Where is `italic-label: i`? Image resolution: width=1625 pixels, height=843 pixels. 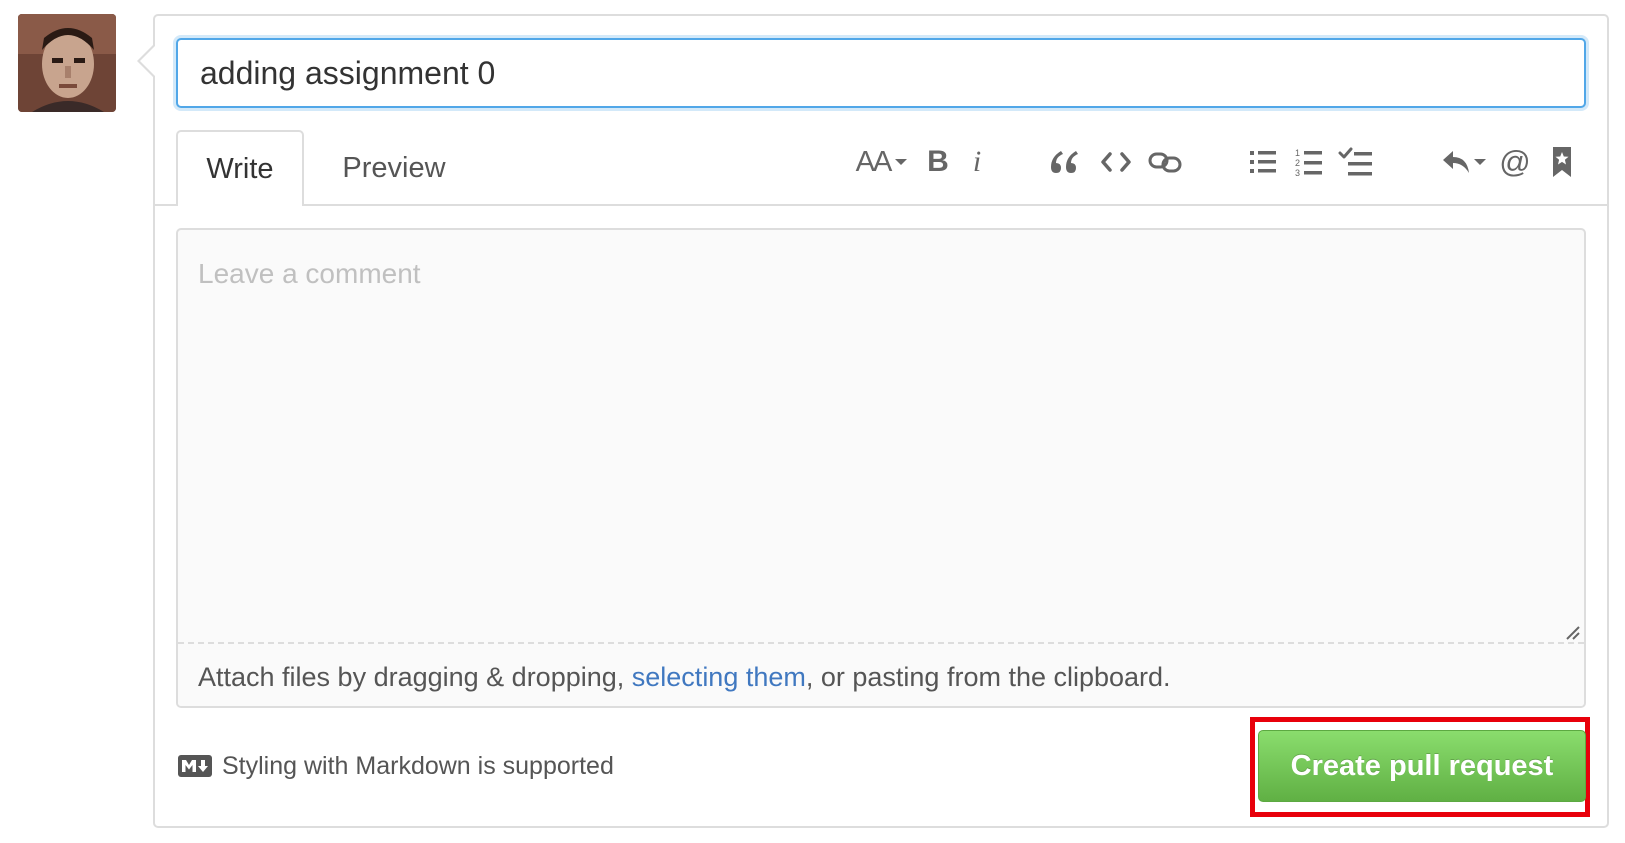 italic-label: i is located at coordinates (977, 161).